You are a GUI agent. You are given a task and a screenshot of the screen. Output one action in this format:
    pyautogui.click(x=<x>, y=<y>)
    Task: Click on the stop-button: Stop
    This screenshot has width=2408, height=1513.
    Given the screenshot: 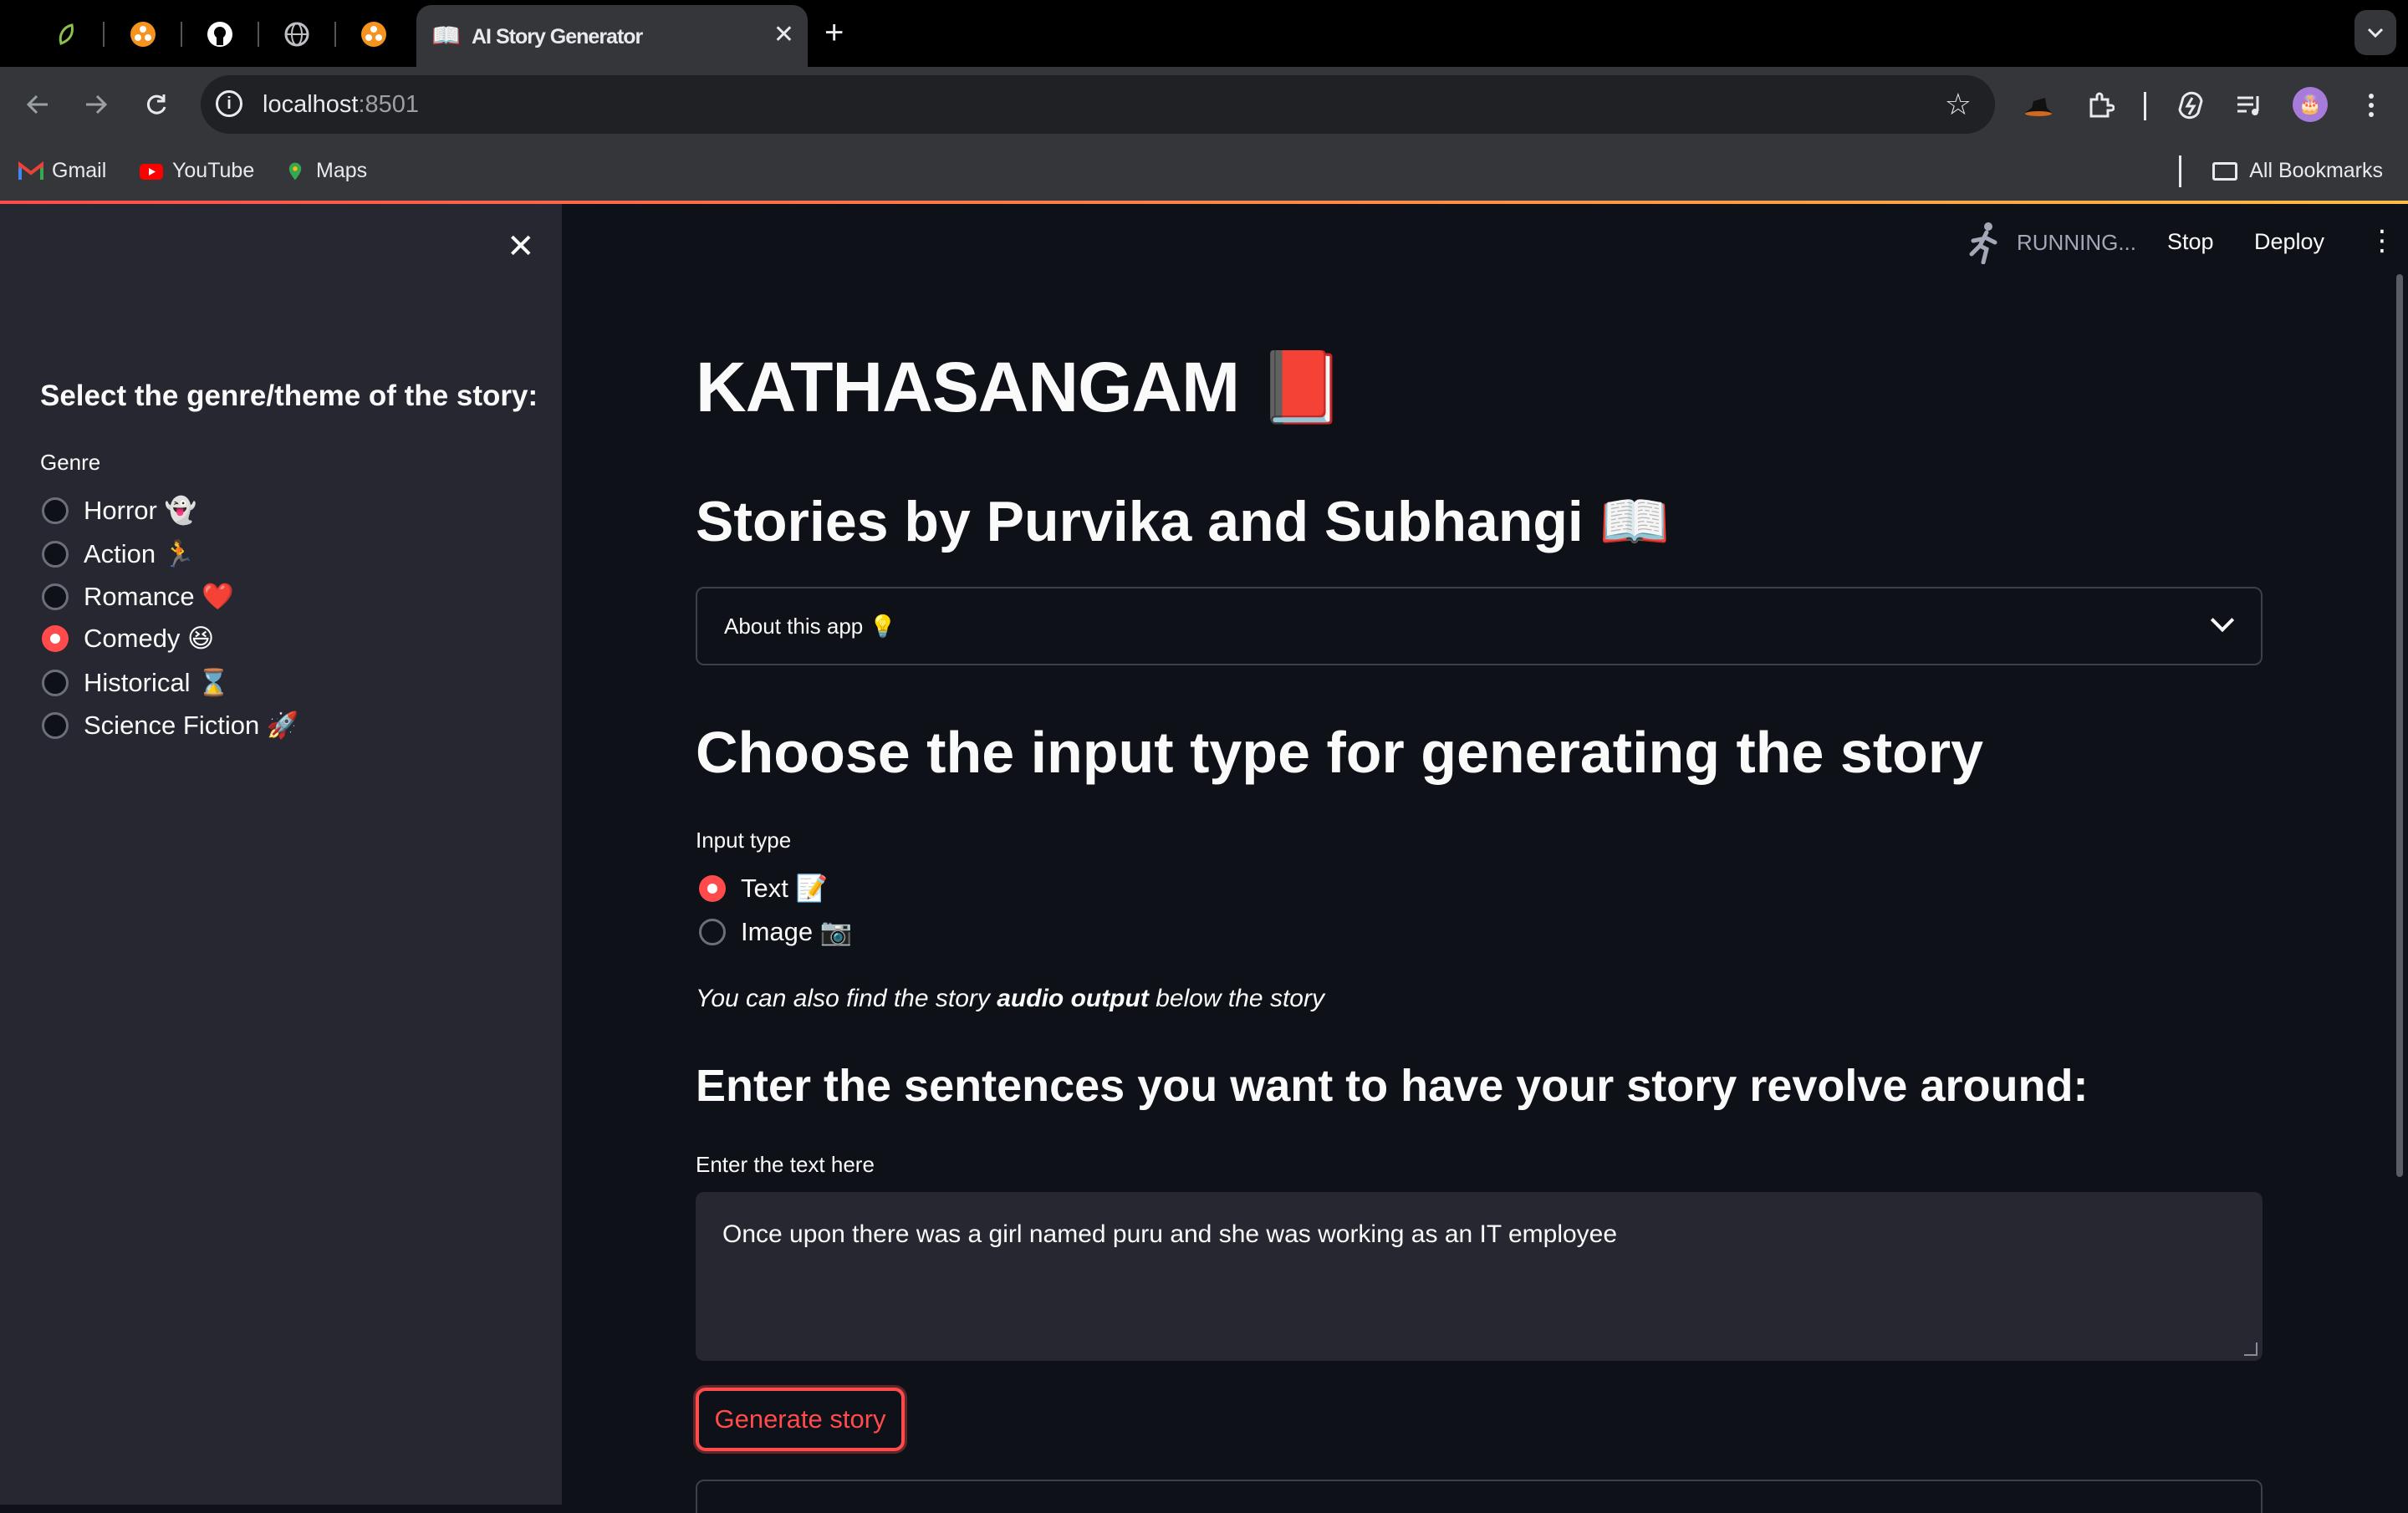 What is the action you would take?
    pyautogui.click(x=2190, y=242)
    